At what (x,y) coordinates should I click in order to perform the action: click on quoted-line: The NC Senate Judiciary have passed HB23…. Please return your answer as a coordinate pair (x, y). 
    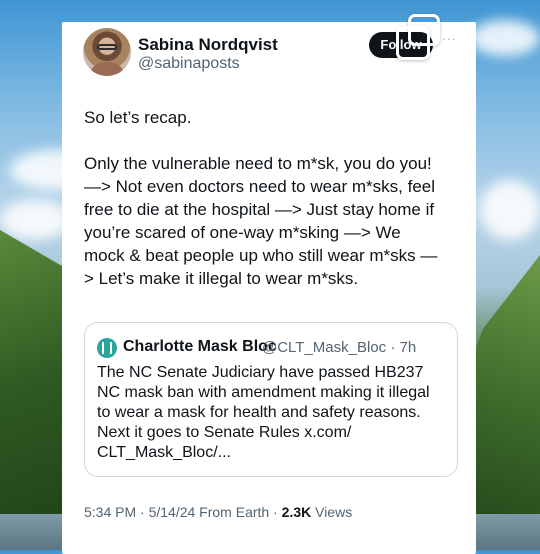
    Looking at the image, I should click on (260, 372).